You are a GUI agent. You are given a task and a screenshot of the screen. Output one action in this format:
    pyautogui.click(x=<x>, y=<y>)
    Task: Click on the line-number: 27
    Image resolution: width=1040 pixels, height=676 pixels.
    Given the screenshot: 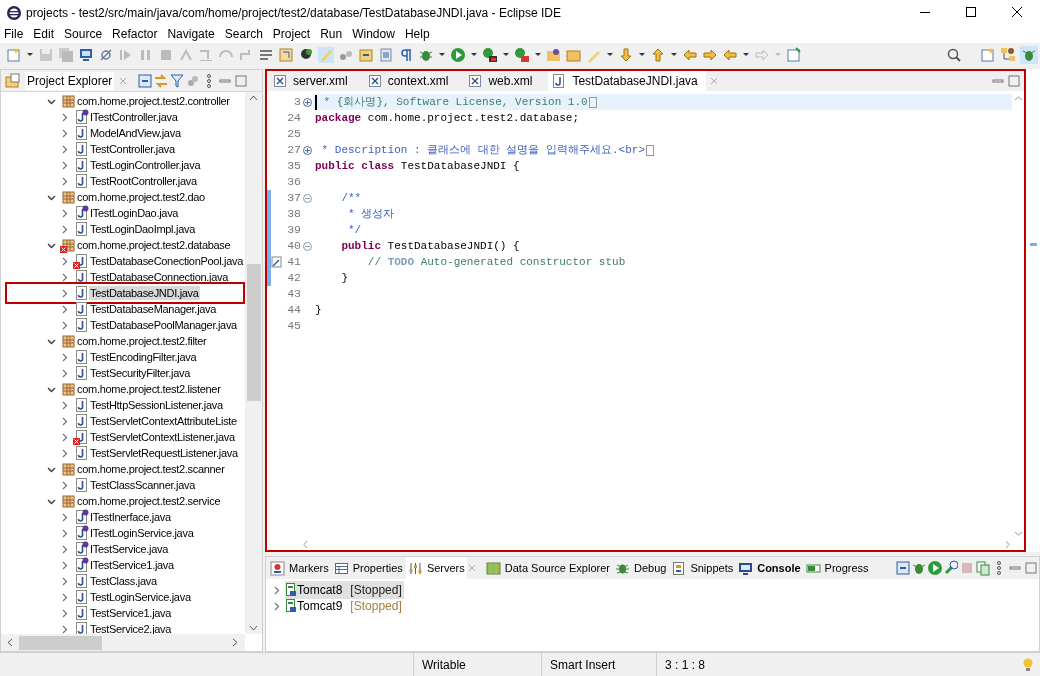 What is the action you would take?
    pyautogui.click(x=293, y=150)
    